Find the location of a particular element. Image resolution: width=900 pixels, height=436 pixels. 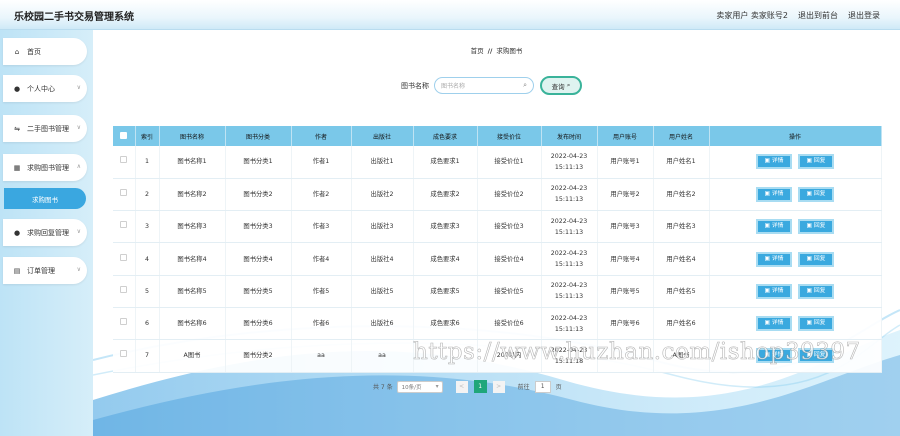

cell-price: 接受价位6 is located at coordinates (509, 324).